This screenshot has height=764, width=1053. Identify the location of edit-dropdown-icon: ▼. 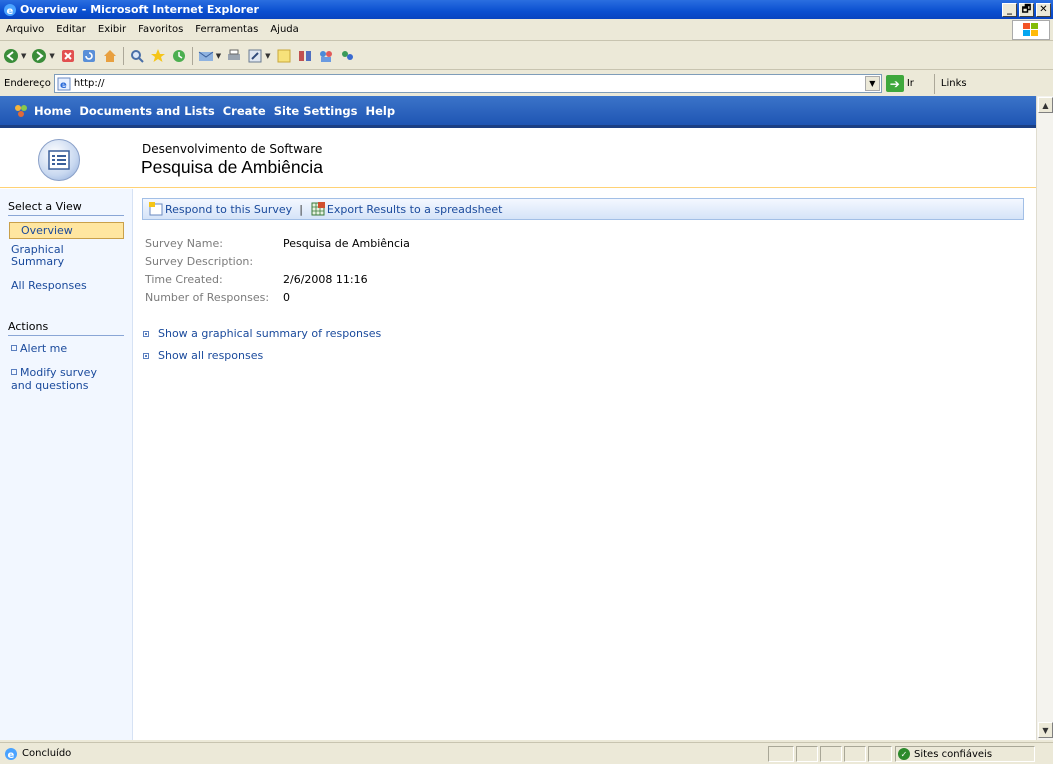
(267, 56).